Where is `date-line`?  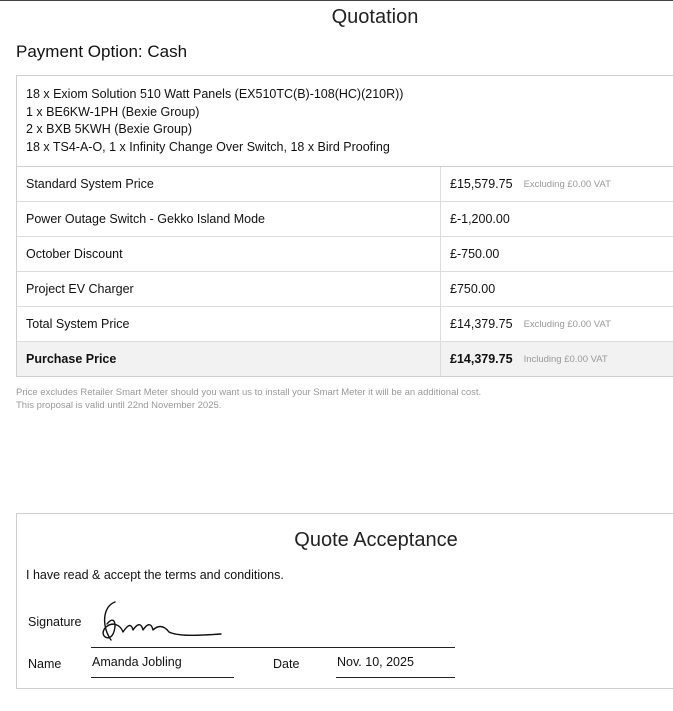
date-line is located at coordinates (395, 677).